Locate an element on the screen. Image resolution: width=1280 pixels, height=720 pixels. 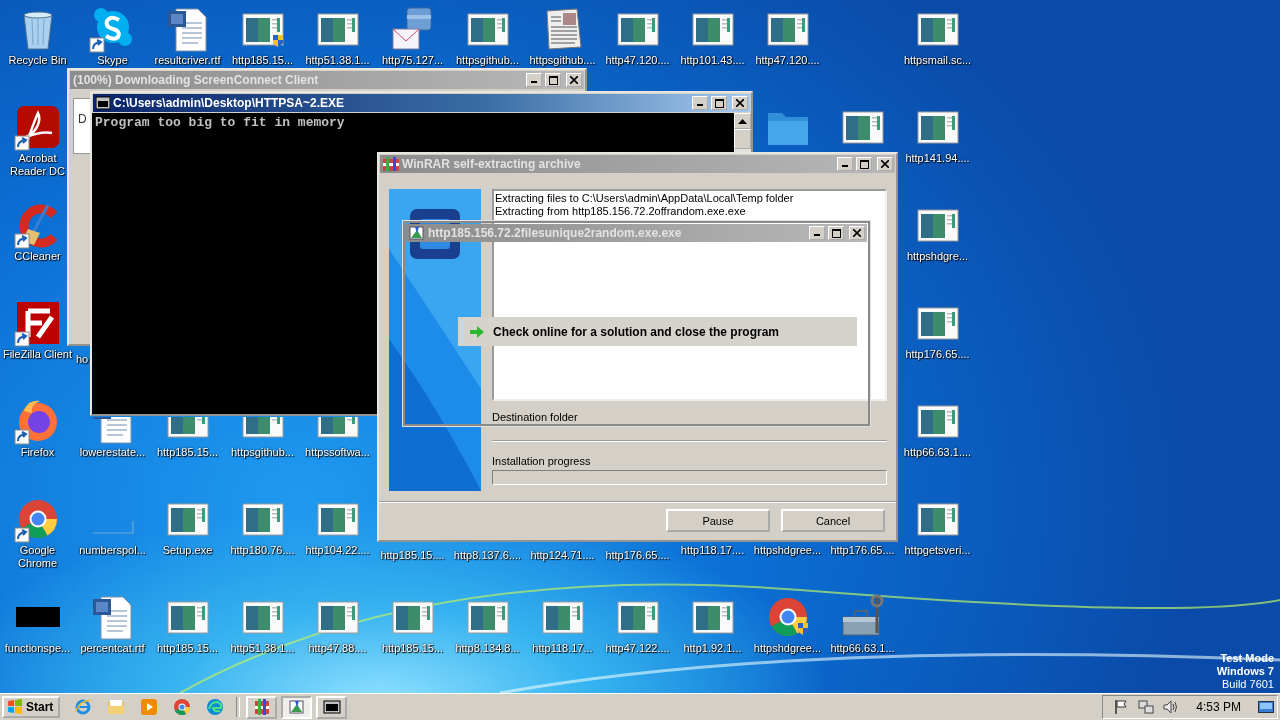
icon-label: Acrobat Reader DC is located at coordinates (37, 165).